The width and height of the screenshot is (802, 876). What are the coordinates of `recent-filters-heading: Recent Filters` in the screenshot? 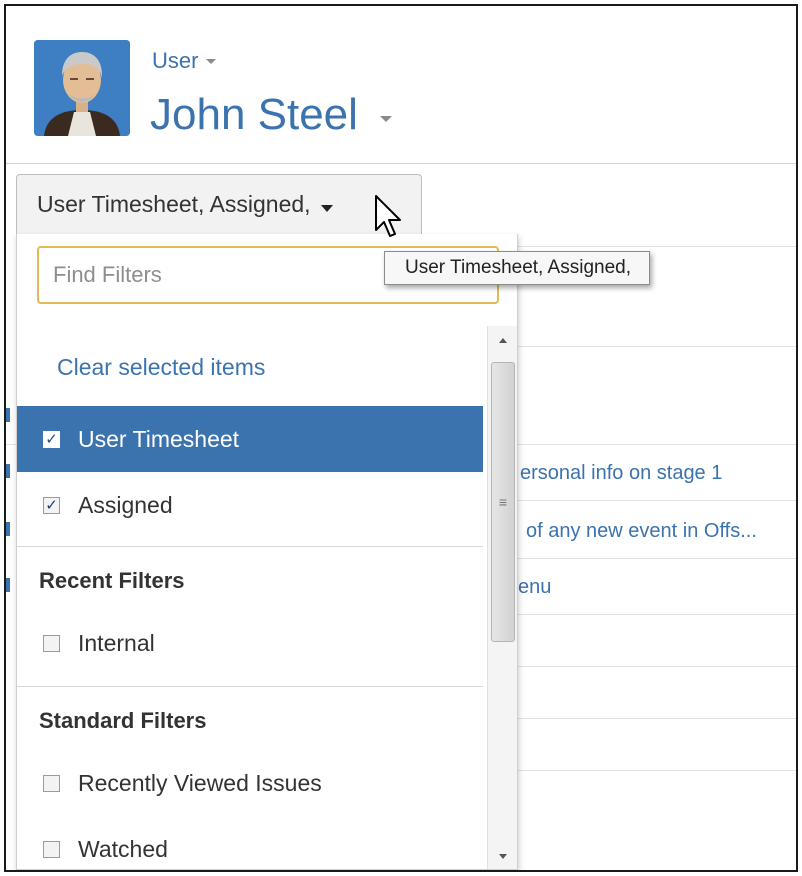 It's located at (112, 580).